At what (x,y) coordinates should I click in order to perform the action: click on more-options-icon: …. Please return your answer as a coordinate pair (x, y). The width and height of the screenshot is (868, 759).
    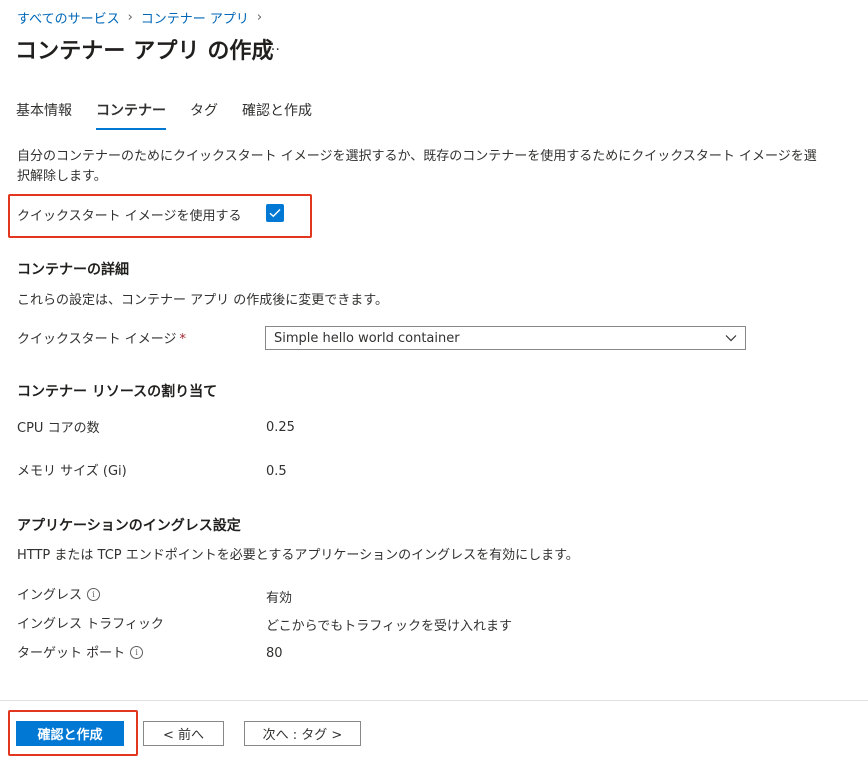
    Looking at the image, I should click on (273, 46).